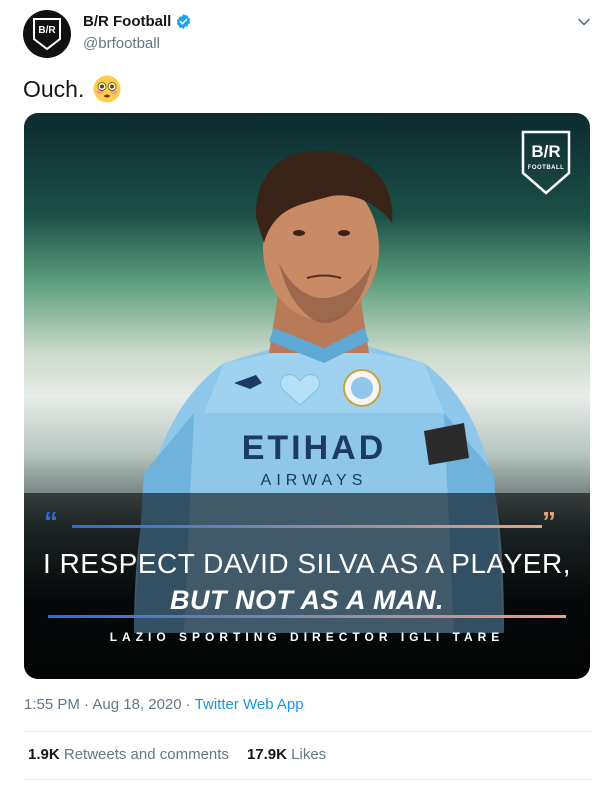 The image size is (614, 788). I want to click on chevron-down-icon, so click(584, 22).